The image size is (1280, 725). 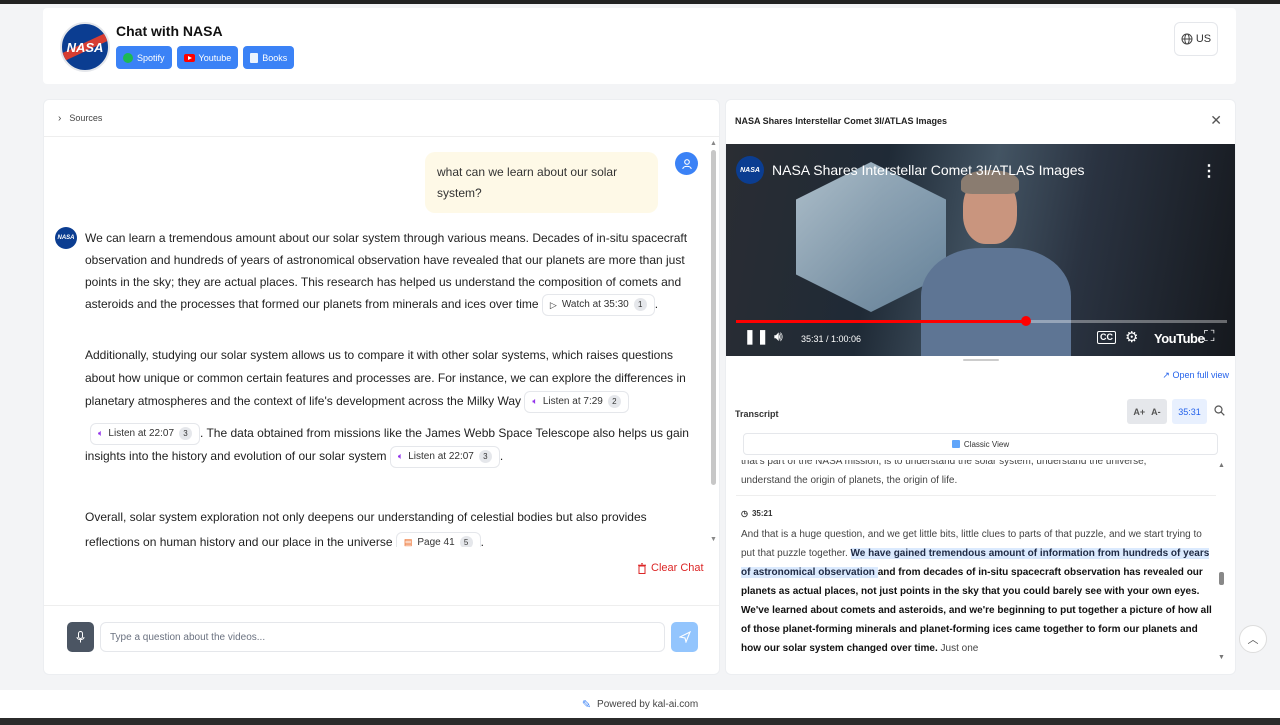 I want to click on video-progress-bar, so click(x=981, y=321).